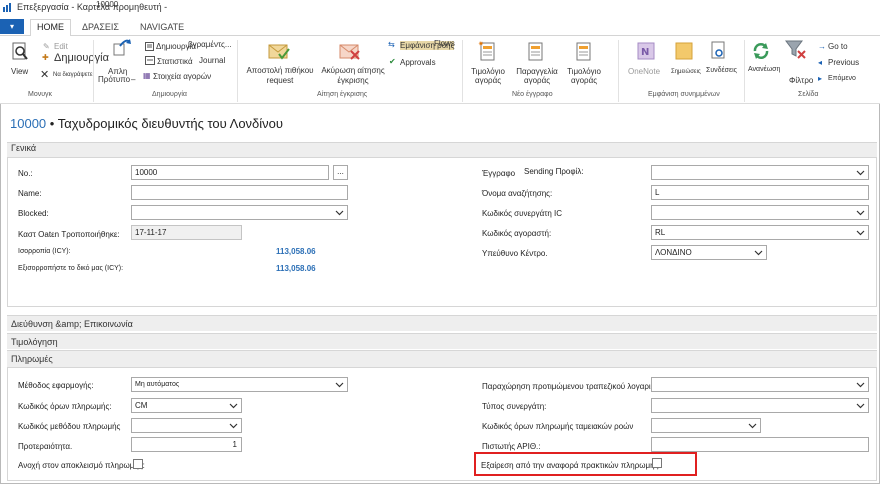 This screenshot has height=484, width=880. Describe the element at coordinates (522, 213) in the screenshot. I see `ic-partner-label: Κωδικός συνεργάτη IC` at that location.